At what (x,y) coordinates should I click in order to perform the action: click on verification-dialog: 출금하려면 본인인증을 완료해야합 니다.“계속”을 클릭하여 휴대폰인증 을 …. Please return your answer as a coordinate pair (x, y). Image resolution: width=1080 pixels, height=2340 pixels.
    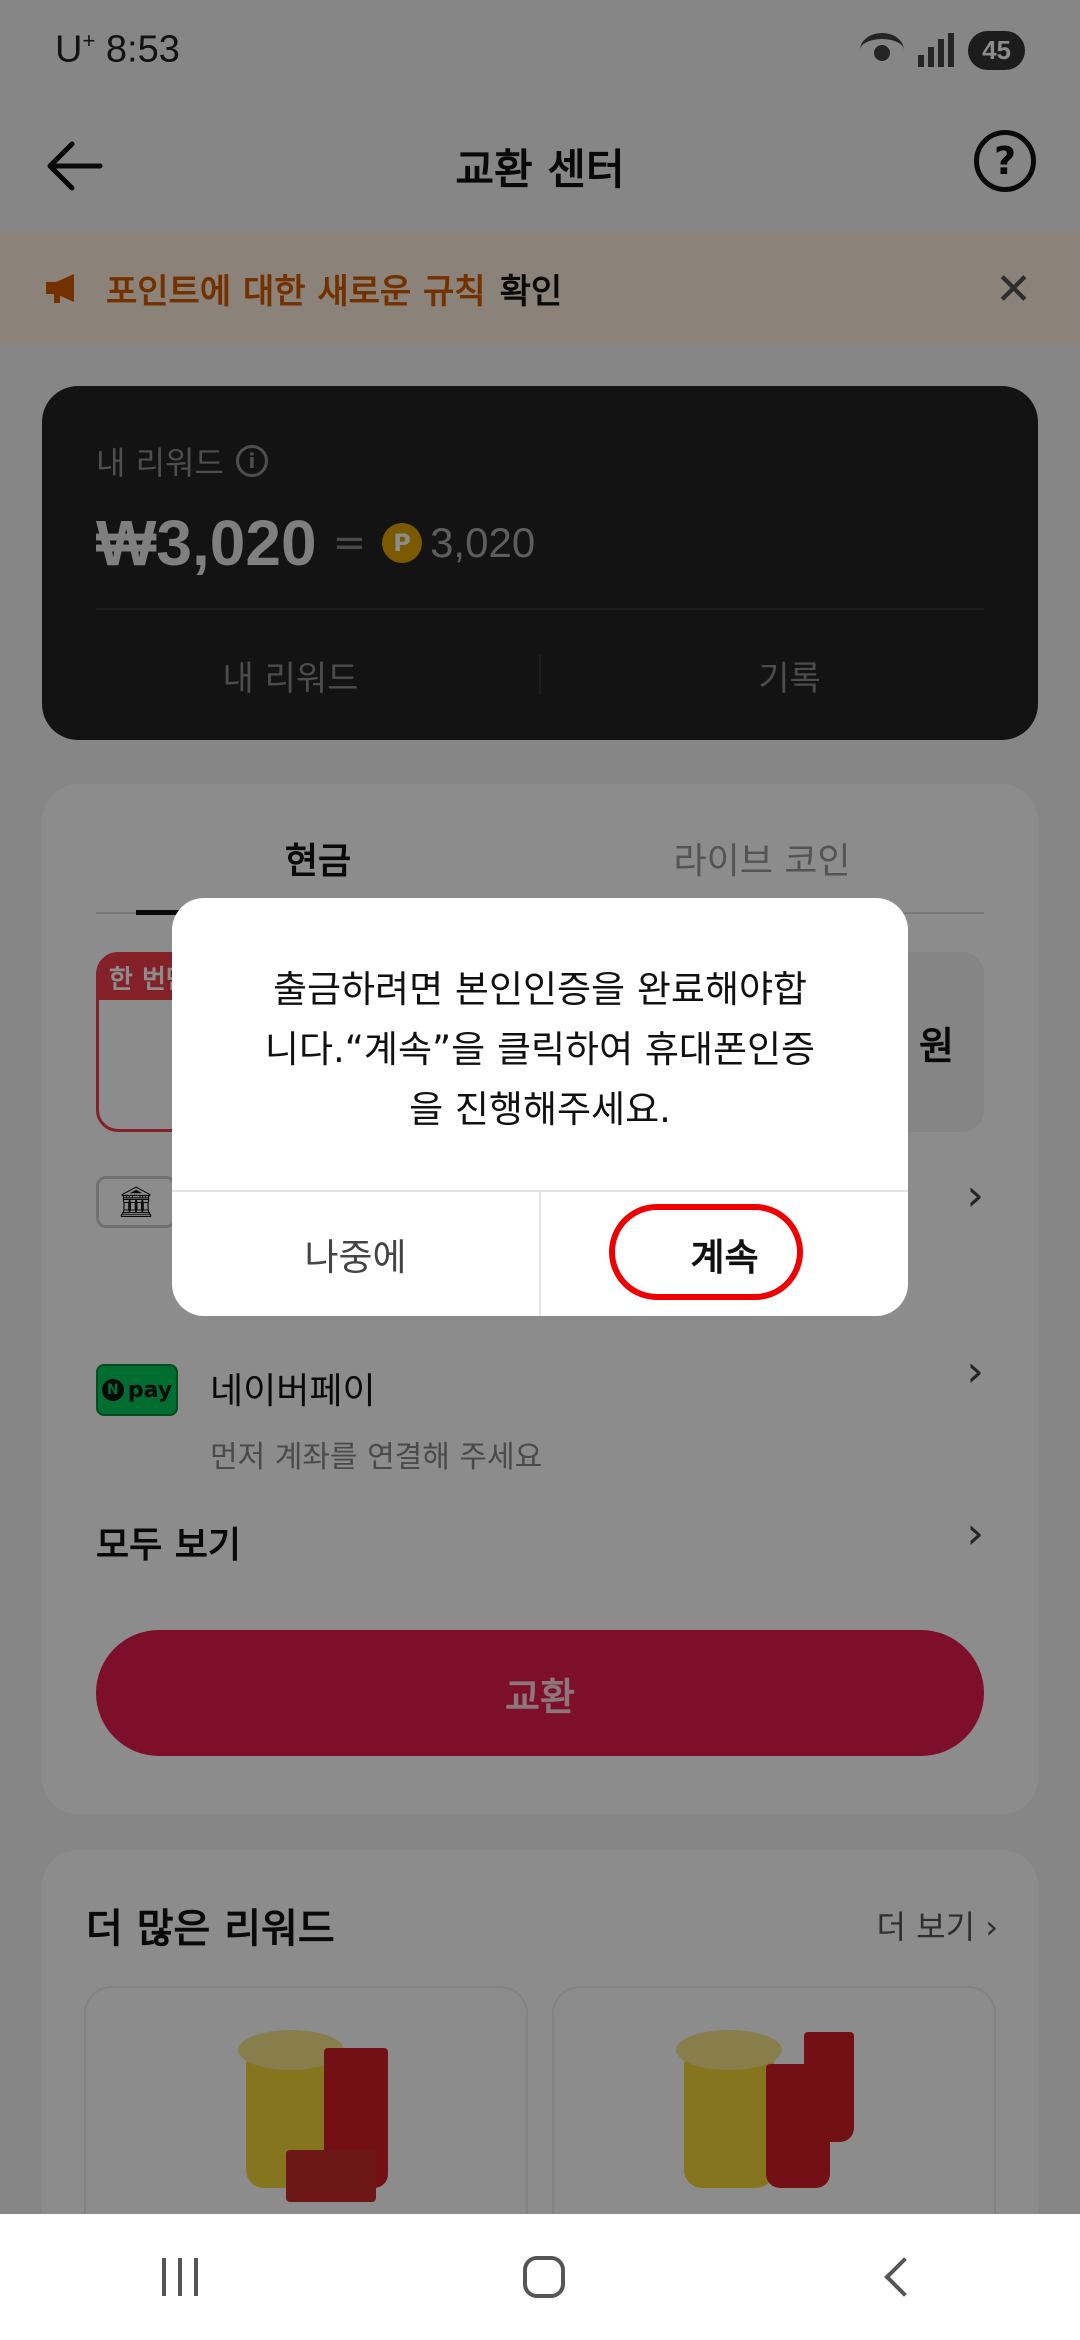
    Looking at the image, I should click on (540, 1107).